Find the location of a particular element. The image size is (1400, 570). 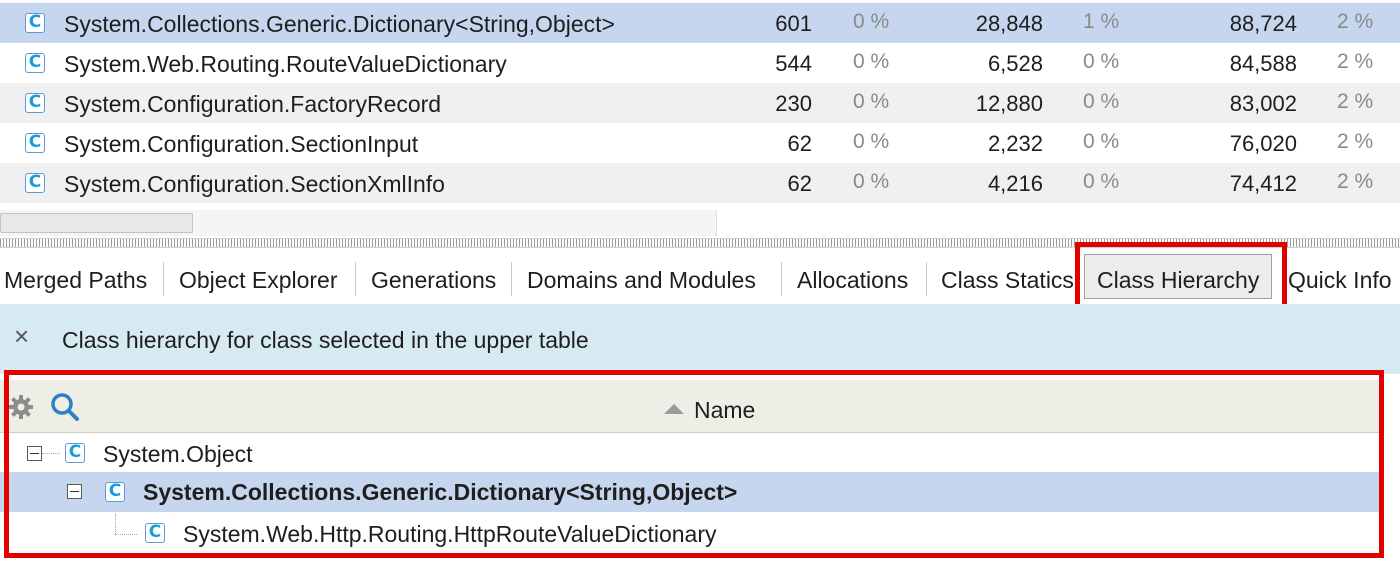

retained-size: 88,724 is located at coordinates (1263, 23).